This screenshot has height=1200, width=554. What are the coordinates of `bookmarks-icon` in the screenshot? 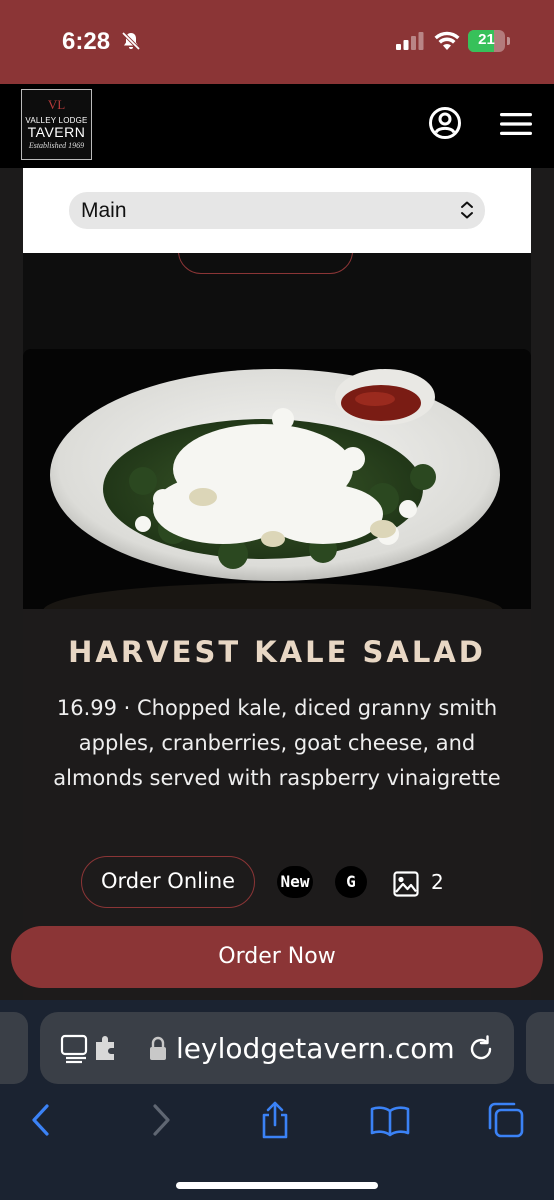 It's located at (390, 1120).